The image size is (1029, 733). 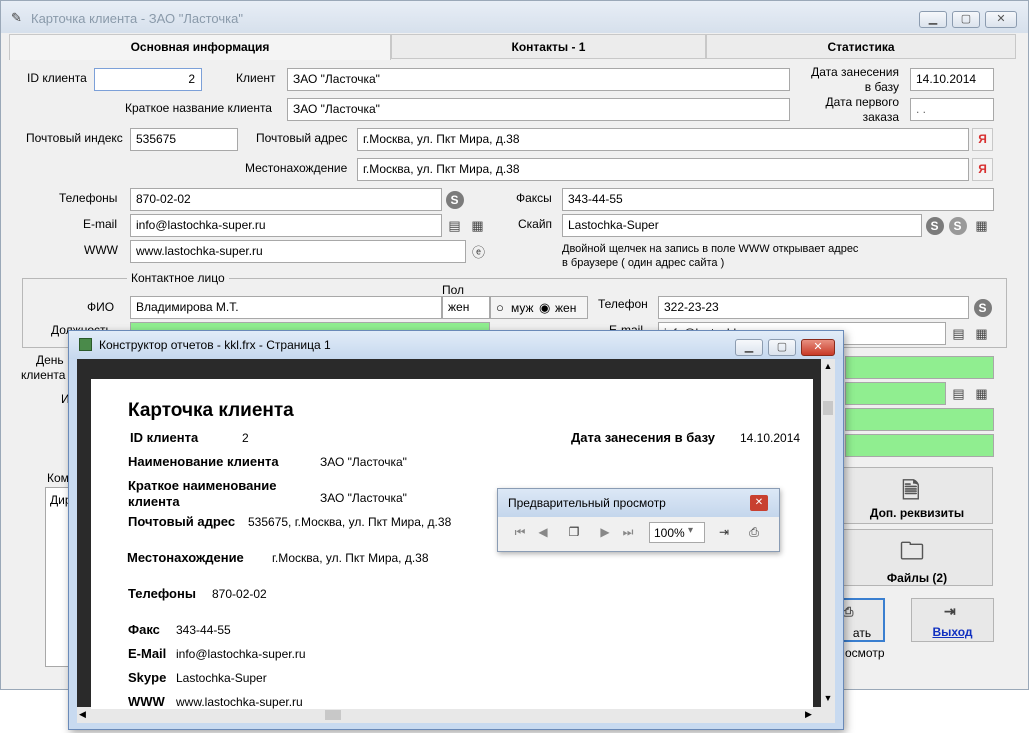 What do you see at coordinates (286, 307) in the screenshot?
I see `fio-field: Владимирова М.Т.` at bounding box center [286, 307].